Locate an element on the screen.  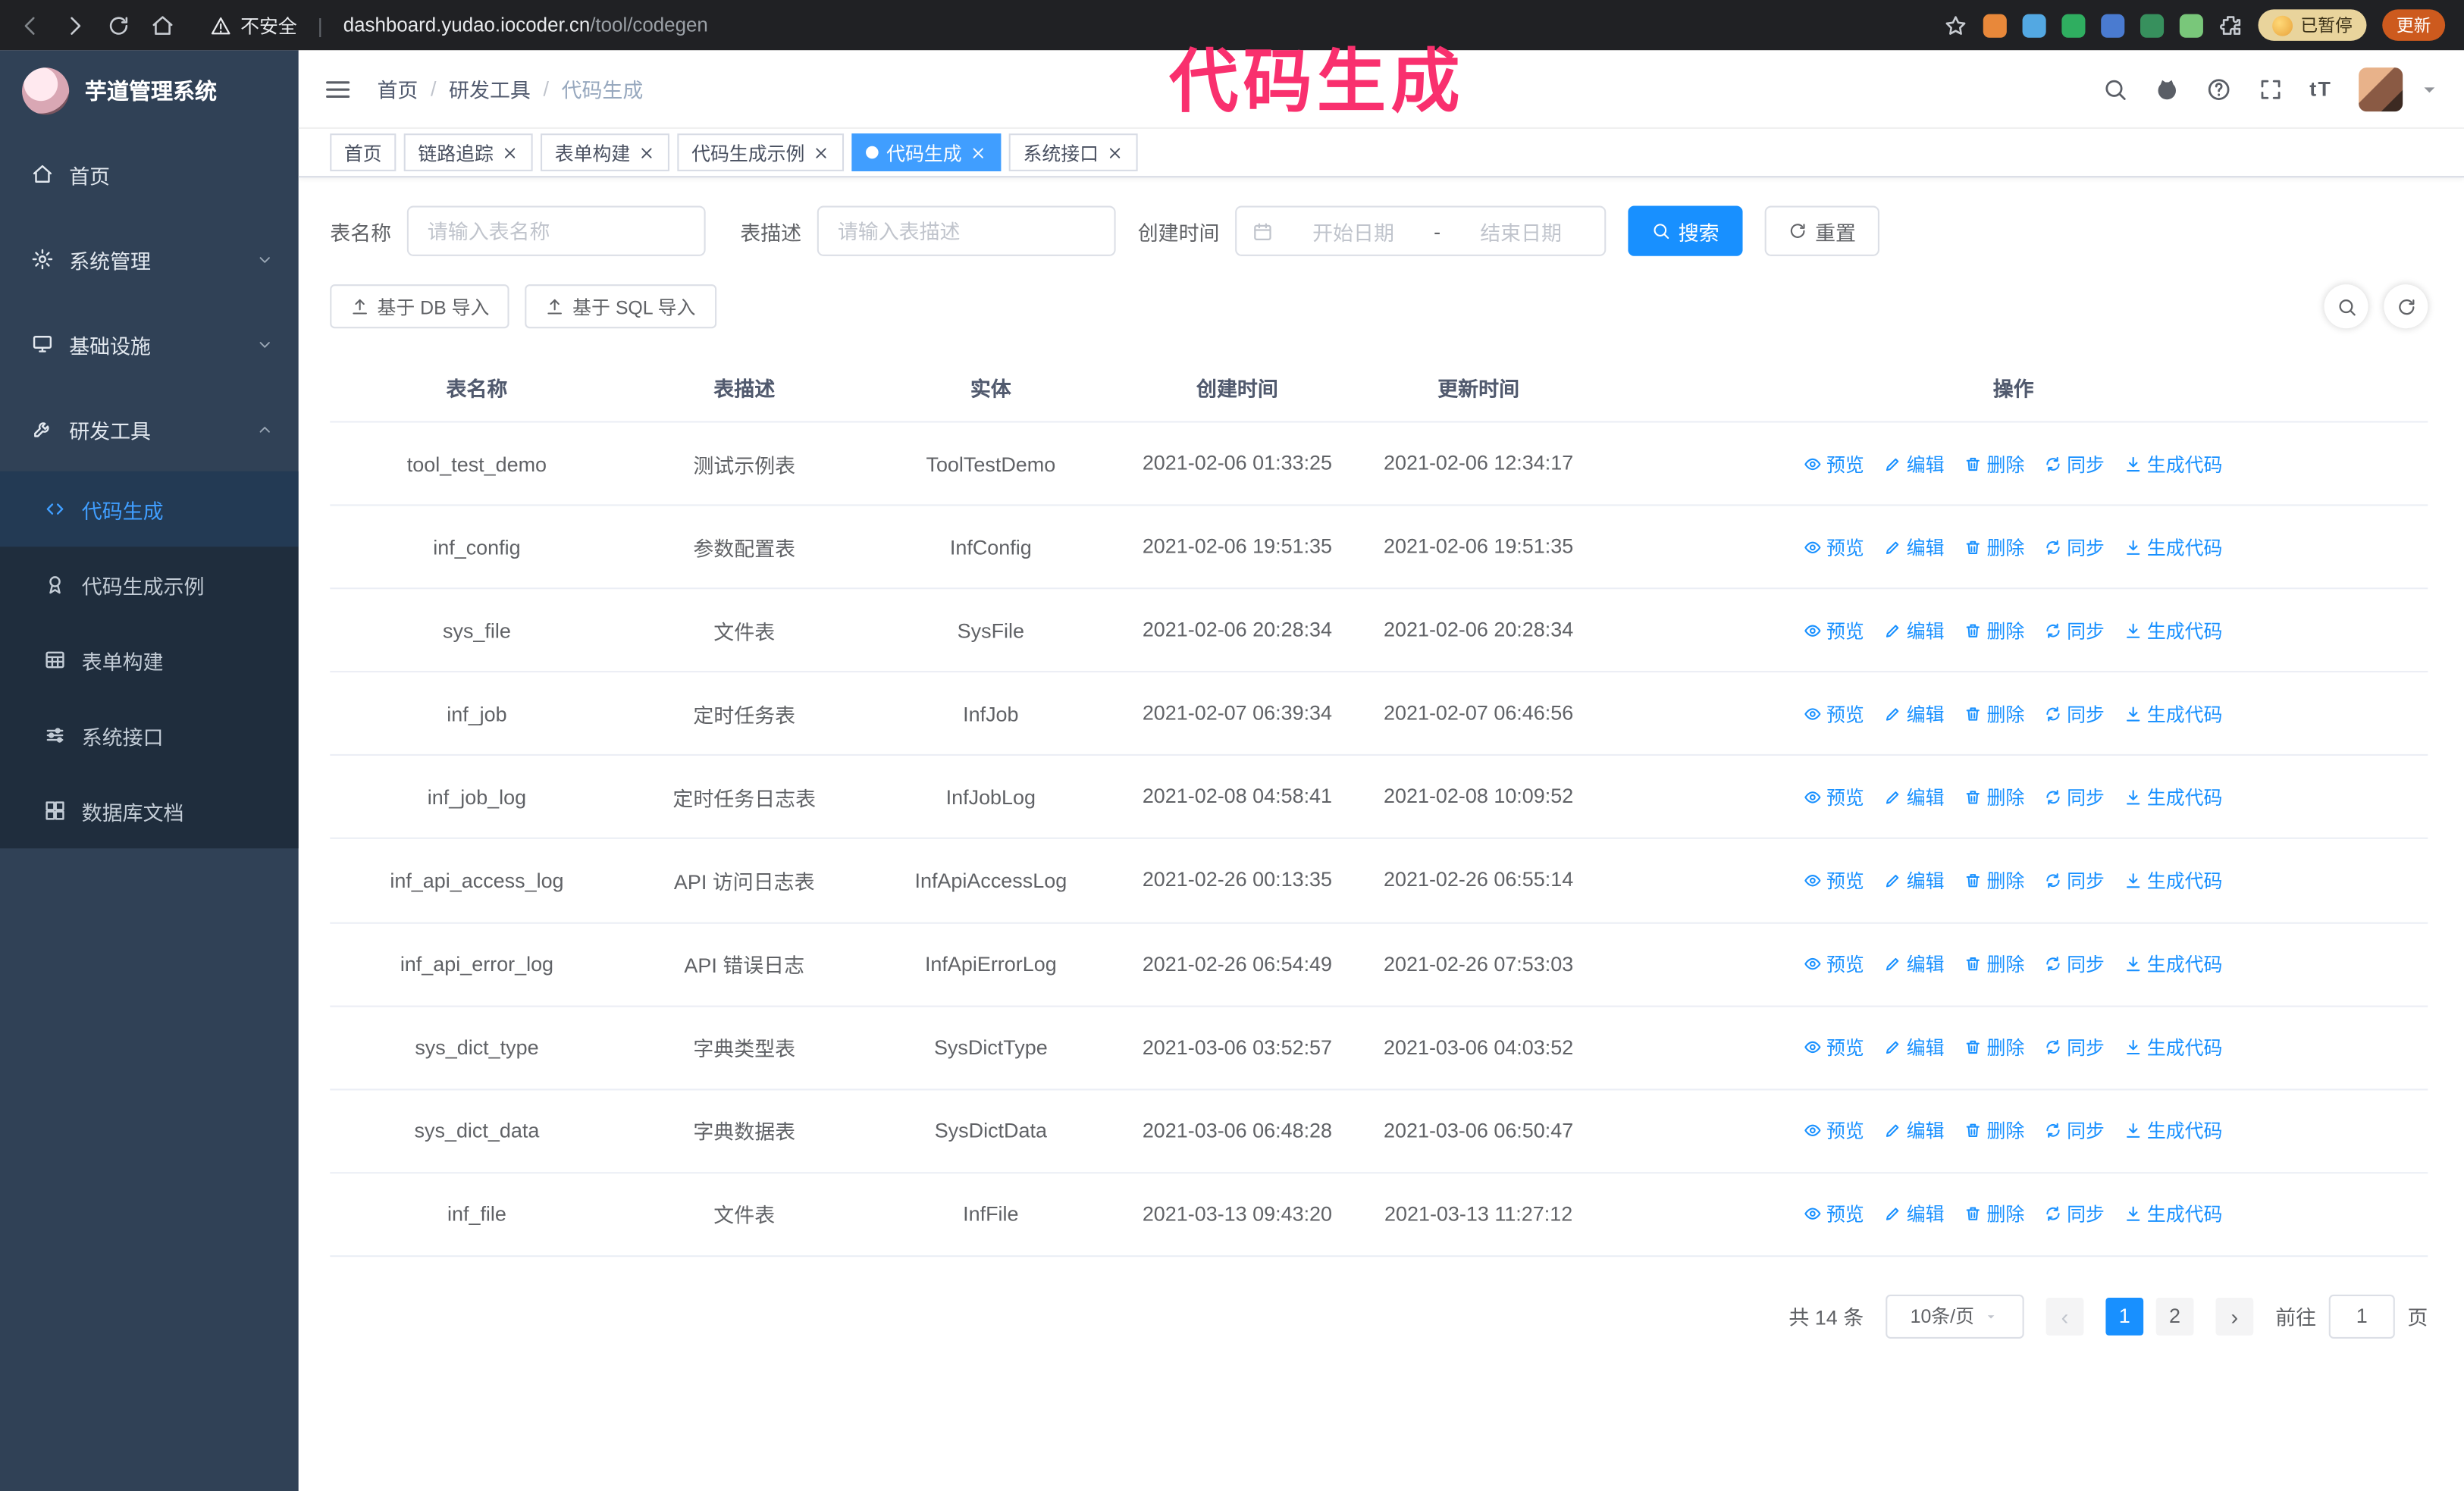
sidebar-item-codegen: 代码生成 is located at coordinates (150, 509).